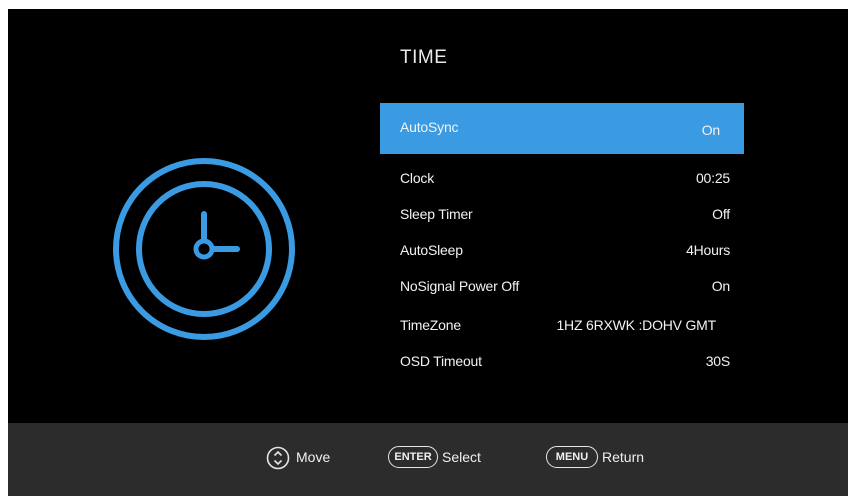  What do you see at coordinates (461, 457) in the screenshot?
I see `select-label: Select` at bounding box center [461, 457].